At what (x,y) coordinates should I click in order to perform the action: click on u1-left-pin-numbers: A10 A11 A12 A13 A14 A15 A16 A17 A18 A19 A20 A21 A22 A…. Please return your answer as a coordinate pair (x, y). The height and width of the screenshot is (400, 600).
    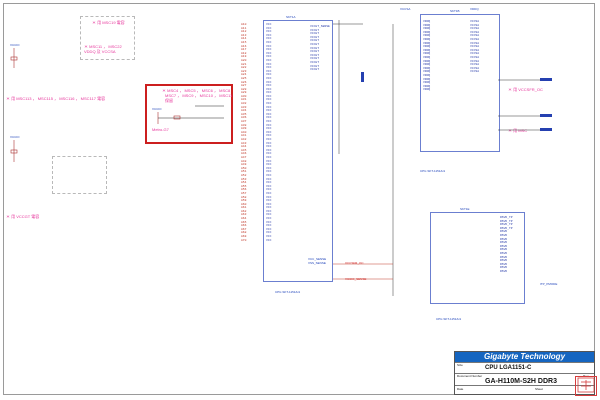
    Looking at the image, I should click on (243, 132).